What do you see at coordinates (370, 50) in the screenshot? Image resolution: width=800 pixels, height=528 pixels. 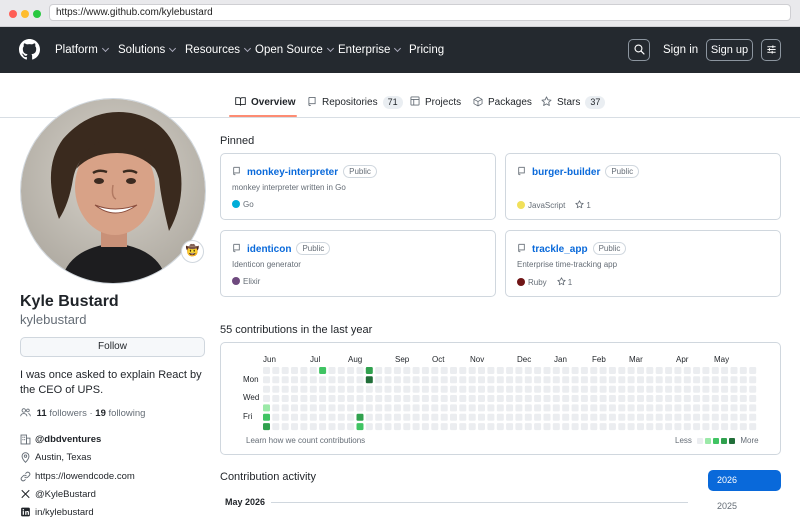 I see `nav-enterprise: Enterprise` at bounding box center [370, 50].